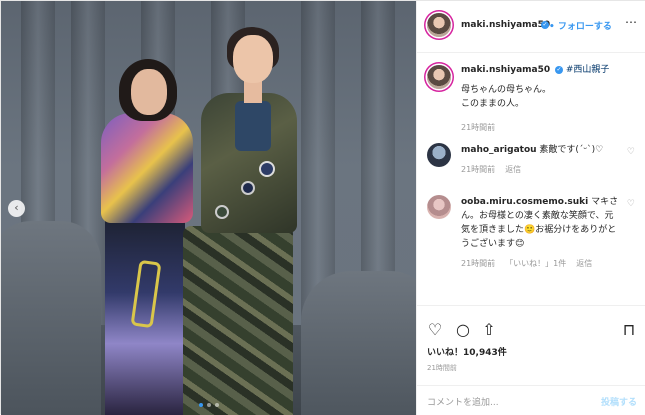 The height and width of the screenshot is (415, 645). What do you see at coordinates (531, 345) in the screenshot?
I see `action-bar: ♡ ○ ⇧ ⊓ いいね！10,943件 21時間前` at bounding box center [531, 345].